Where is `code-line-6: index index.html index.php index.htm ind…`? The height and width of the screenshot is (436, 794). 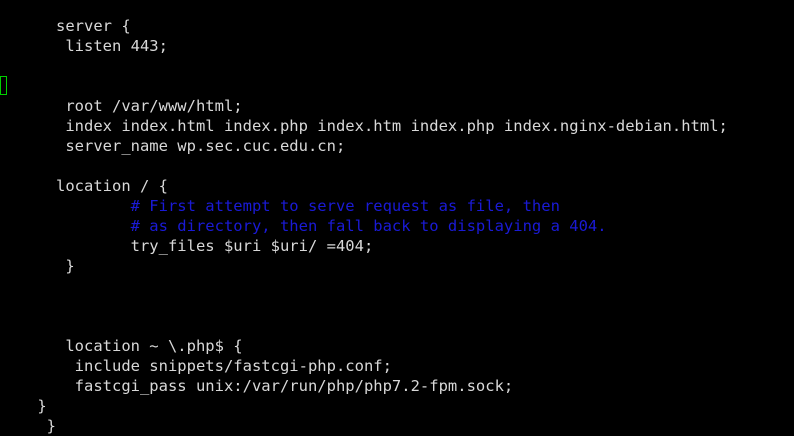 code-line-6: index index.html index.php index.htm ind… is located at coordinates (364, 126).